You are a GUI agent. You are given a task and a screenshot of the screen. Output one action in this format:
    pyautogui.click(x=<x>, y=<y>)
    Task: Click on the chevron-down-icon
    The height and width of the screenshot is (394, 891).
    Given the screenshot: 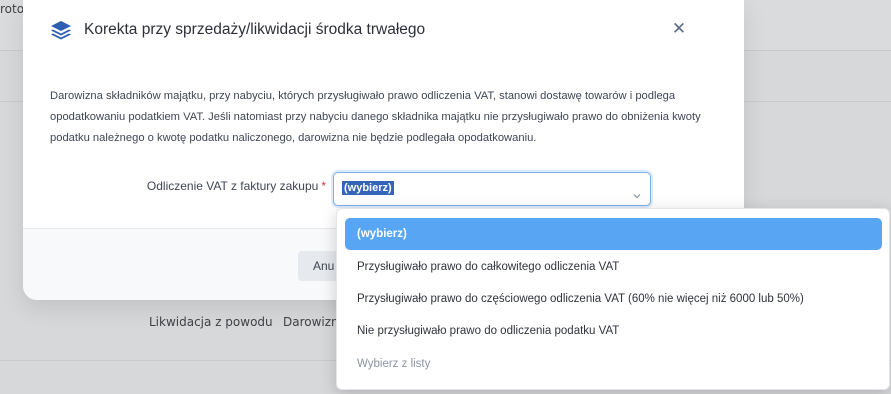 What is the action you would take?
    pyautogui.click(x=637, y=192)
    